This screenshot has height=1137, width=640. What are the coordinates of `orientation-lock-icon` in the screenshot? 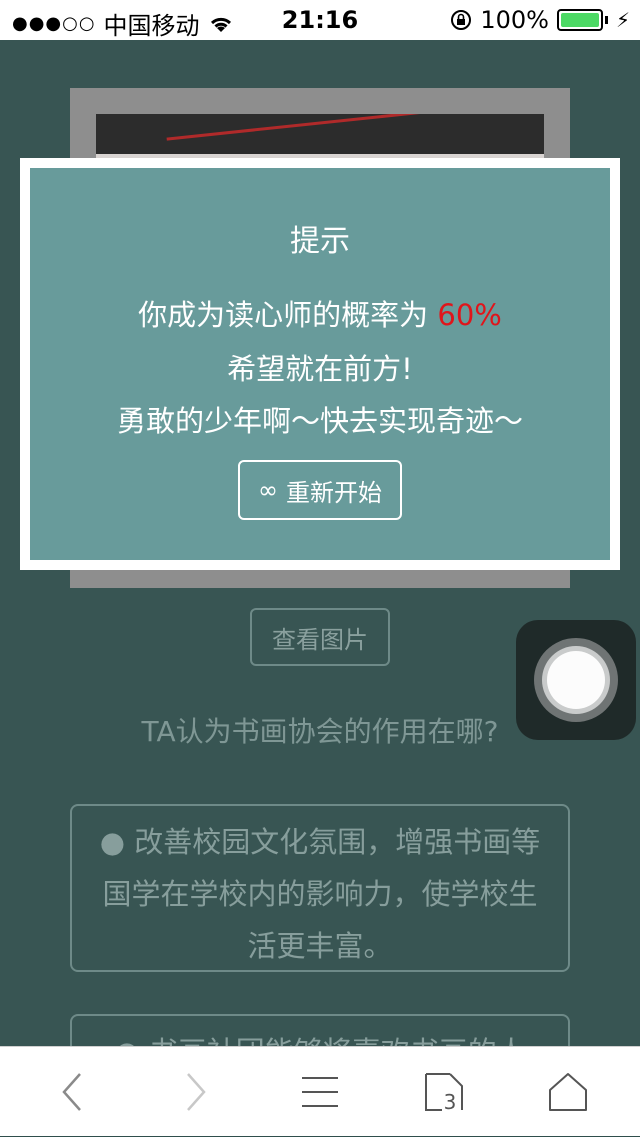 It's located at (461, 20).